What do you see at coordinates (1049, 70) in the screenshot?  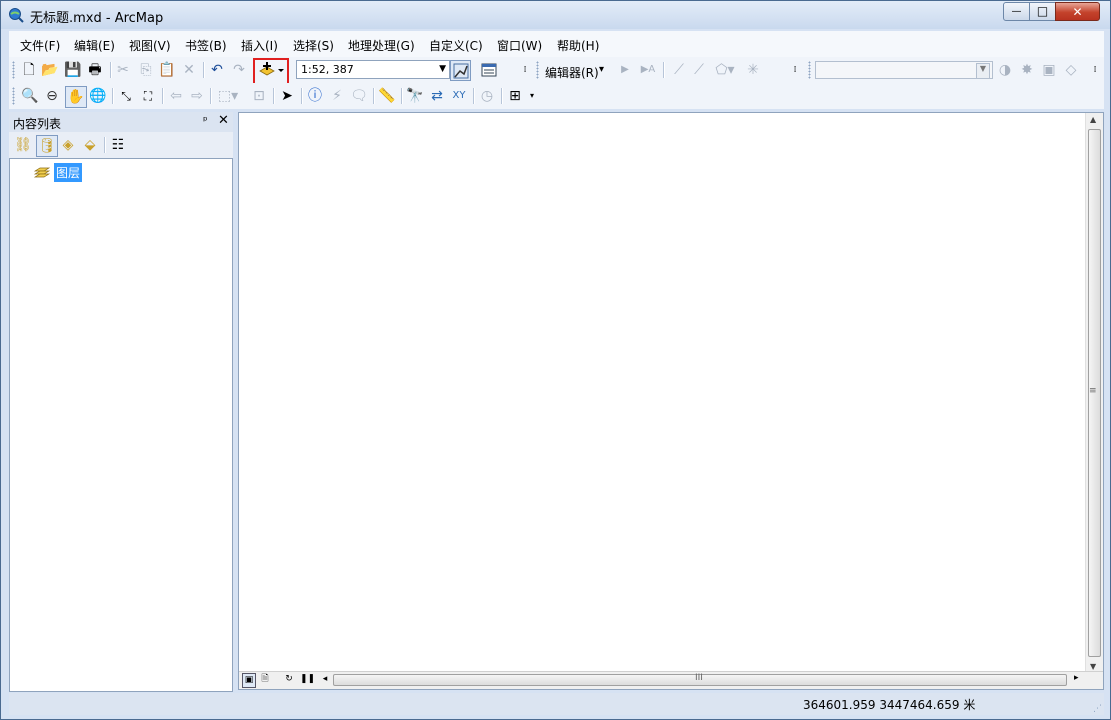 I see `transparency-icon: ▣` at bounding box center [1049, 70].